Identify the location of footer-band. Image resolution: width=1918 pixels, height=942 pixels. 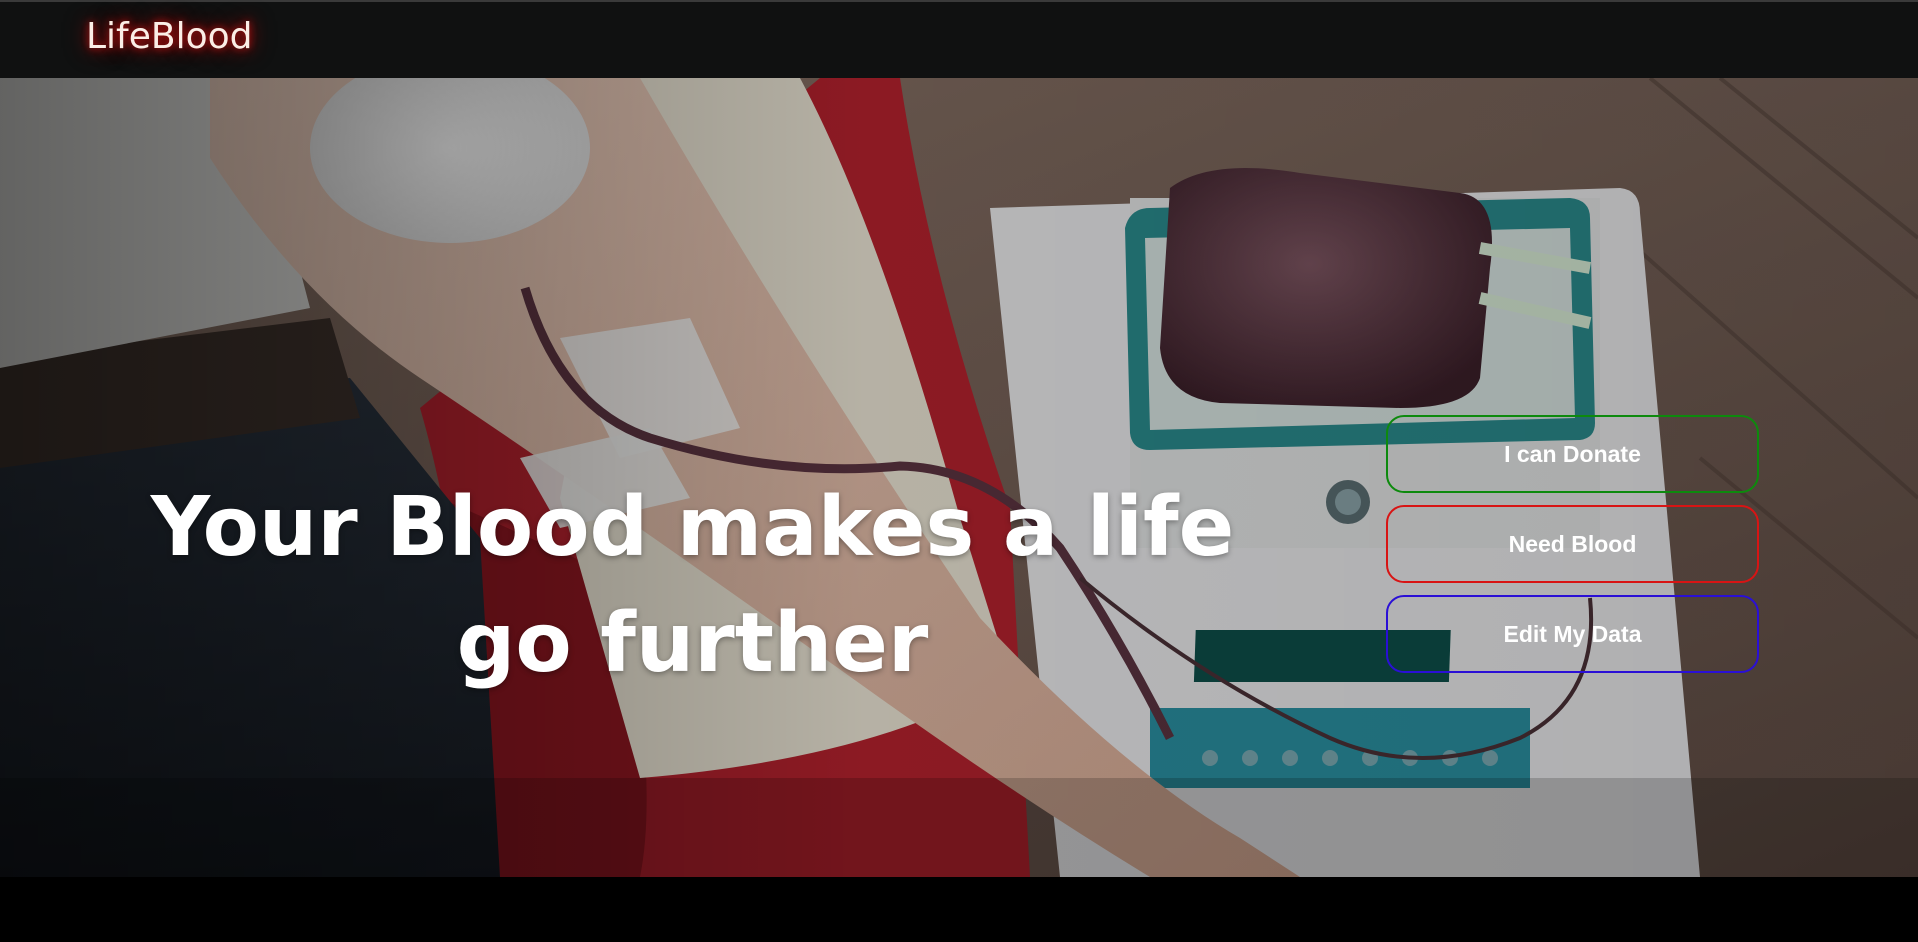
(959, 909).